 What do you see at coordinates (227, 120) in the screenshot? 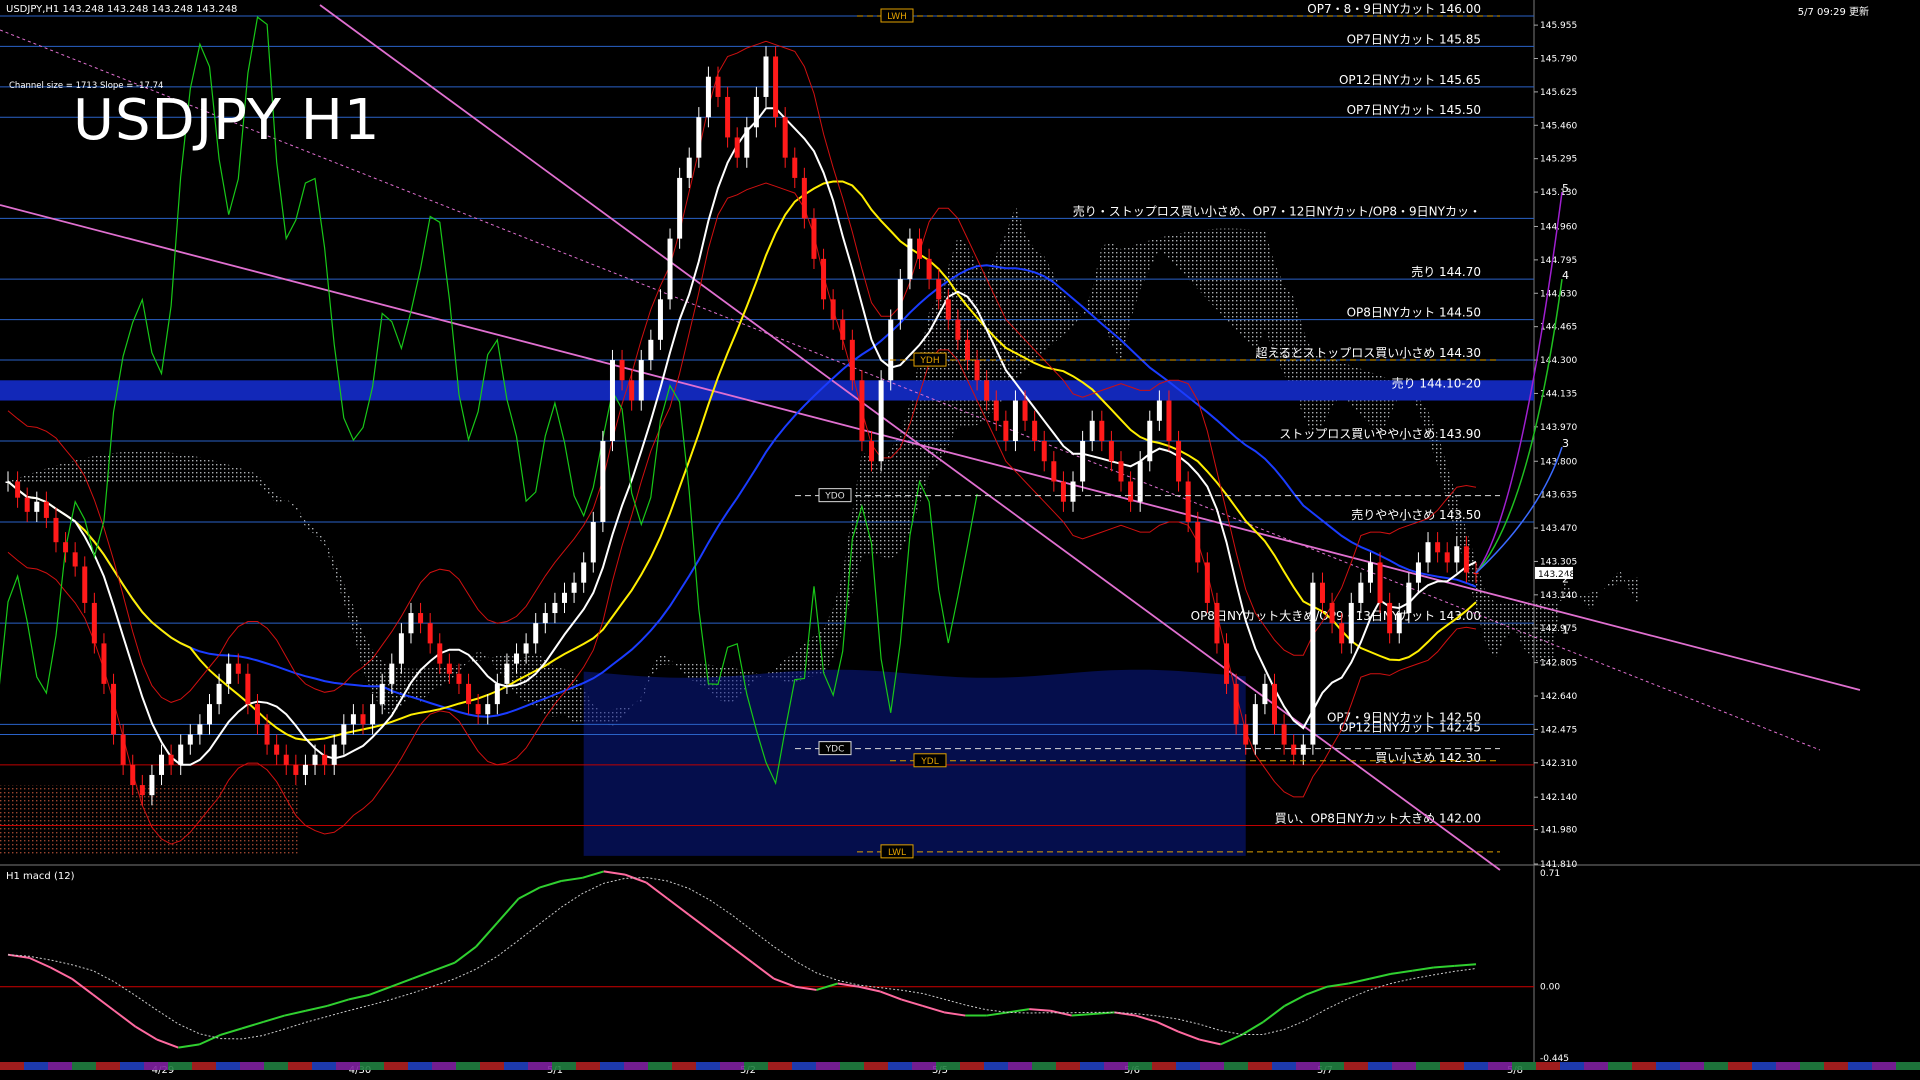
I see `chart-title: USDJPY H1` at bounding box center [227, 120].